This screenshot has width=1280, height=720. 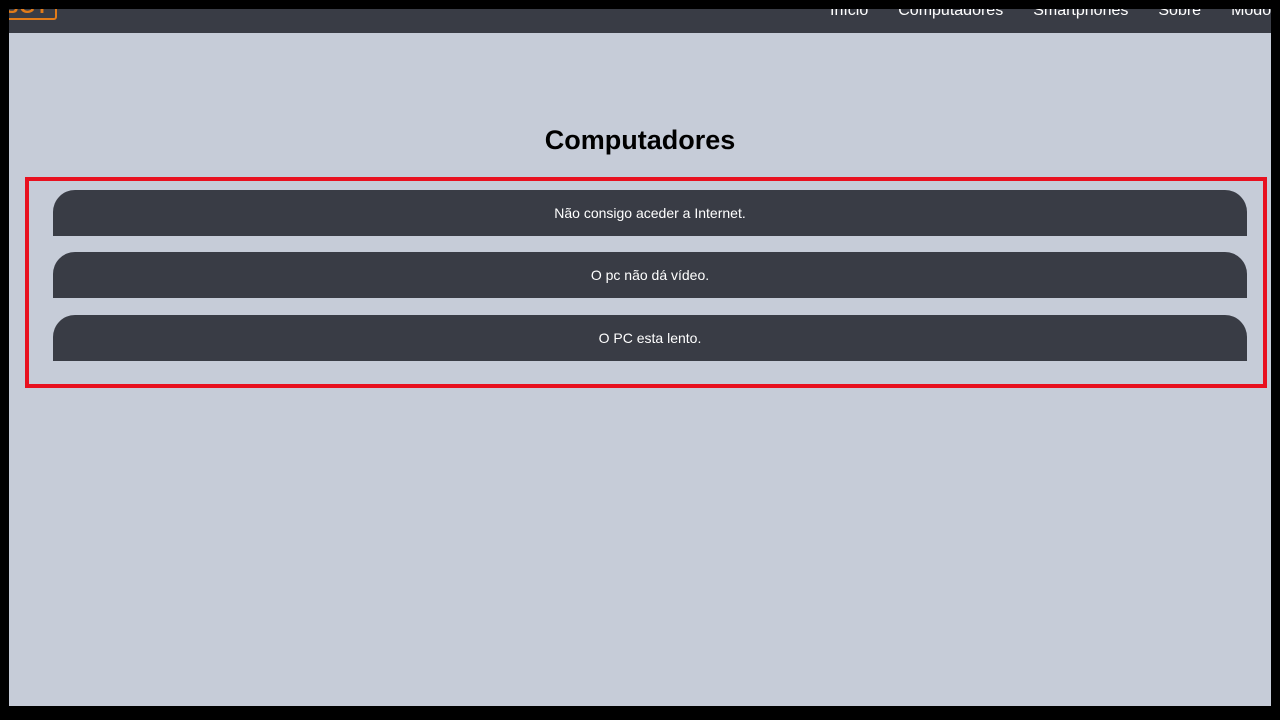 I want to click on issue-item-internet: Não consigo aceder a Internet., so click(x=650, y=213).